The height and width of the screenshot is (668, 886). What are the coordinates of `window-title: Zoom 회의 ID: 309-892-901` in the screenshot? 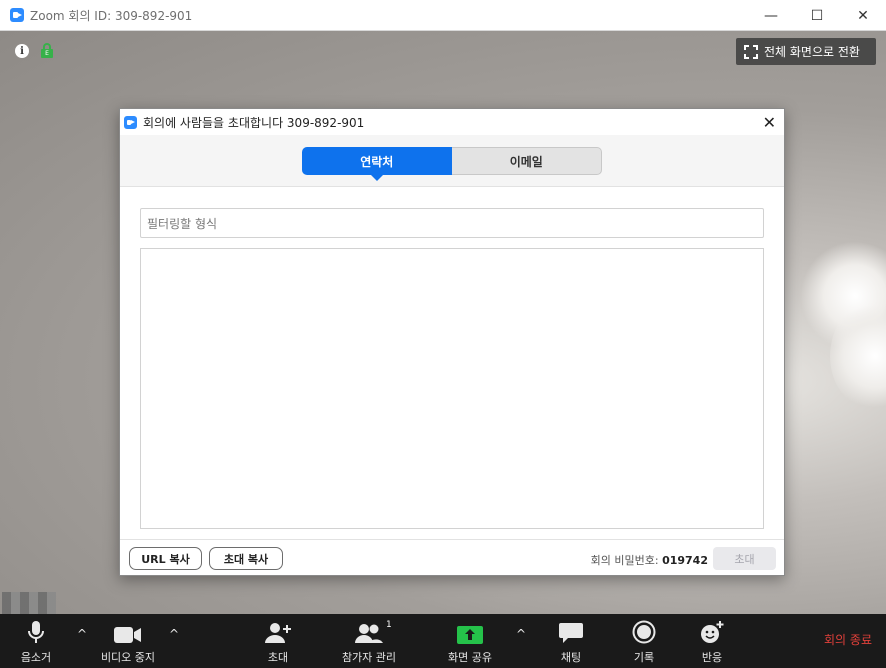 It's located at (111, 15).